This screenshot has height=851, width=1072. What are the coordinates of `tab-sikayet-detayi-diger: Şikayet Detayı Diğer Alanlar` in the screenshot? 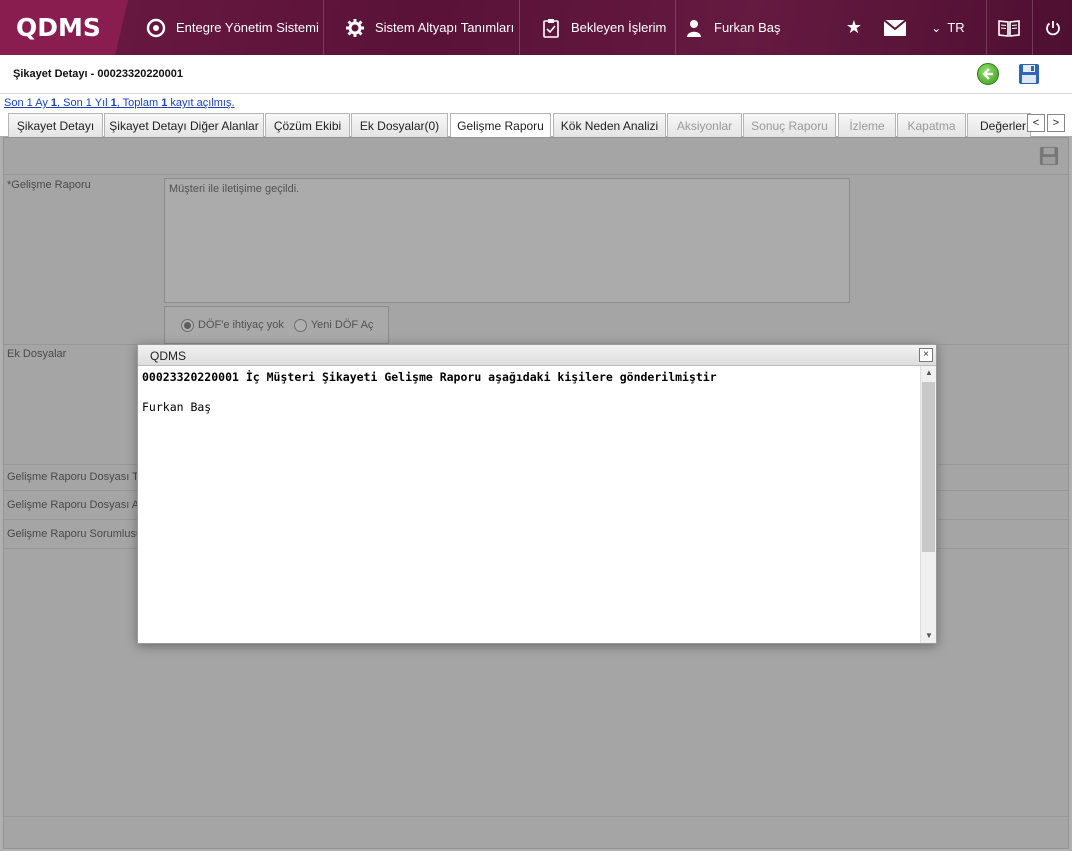 It's located at (184, 125).